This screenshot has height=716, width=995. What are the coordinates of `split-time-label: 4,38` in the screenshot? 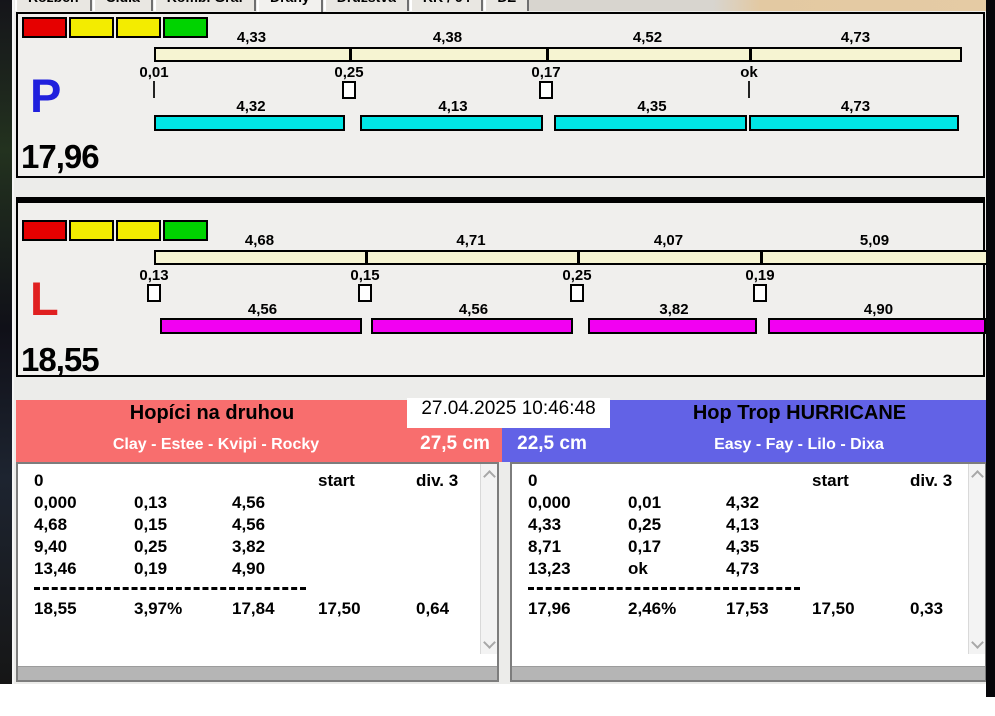 It's located at (447, 37).